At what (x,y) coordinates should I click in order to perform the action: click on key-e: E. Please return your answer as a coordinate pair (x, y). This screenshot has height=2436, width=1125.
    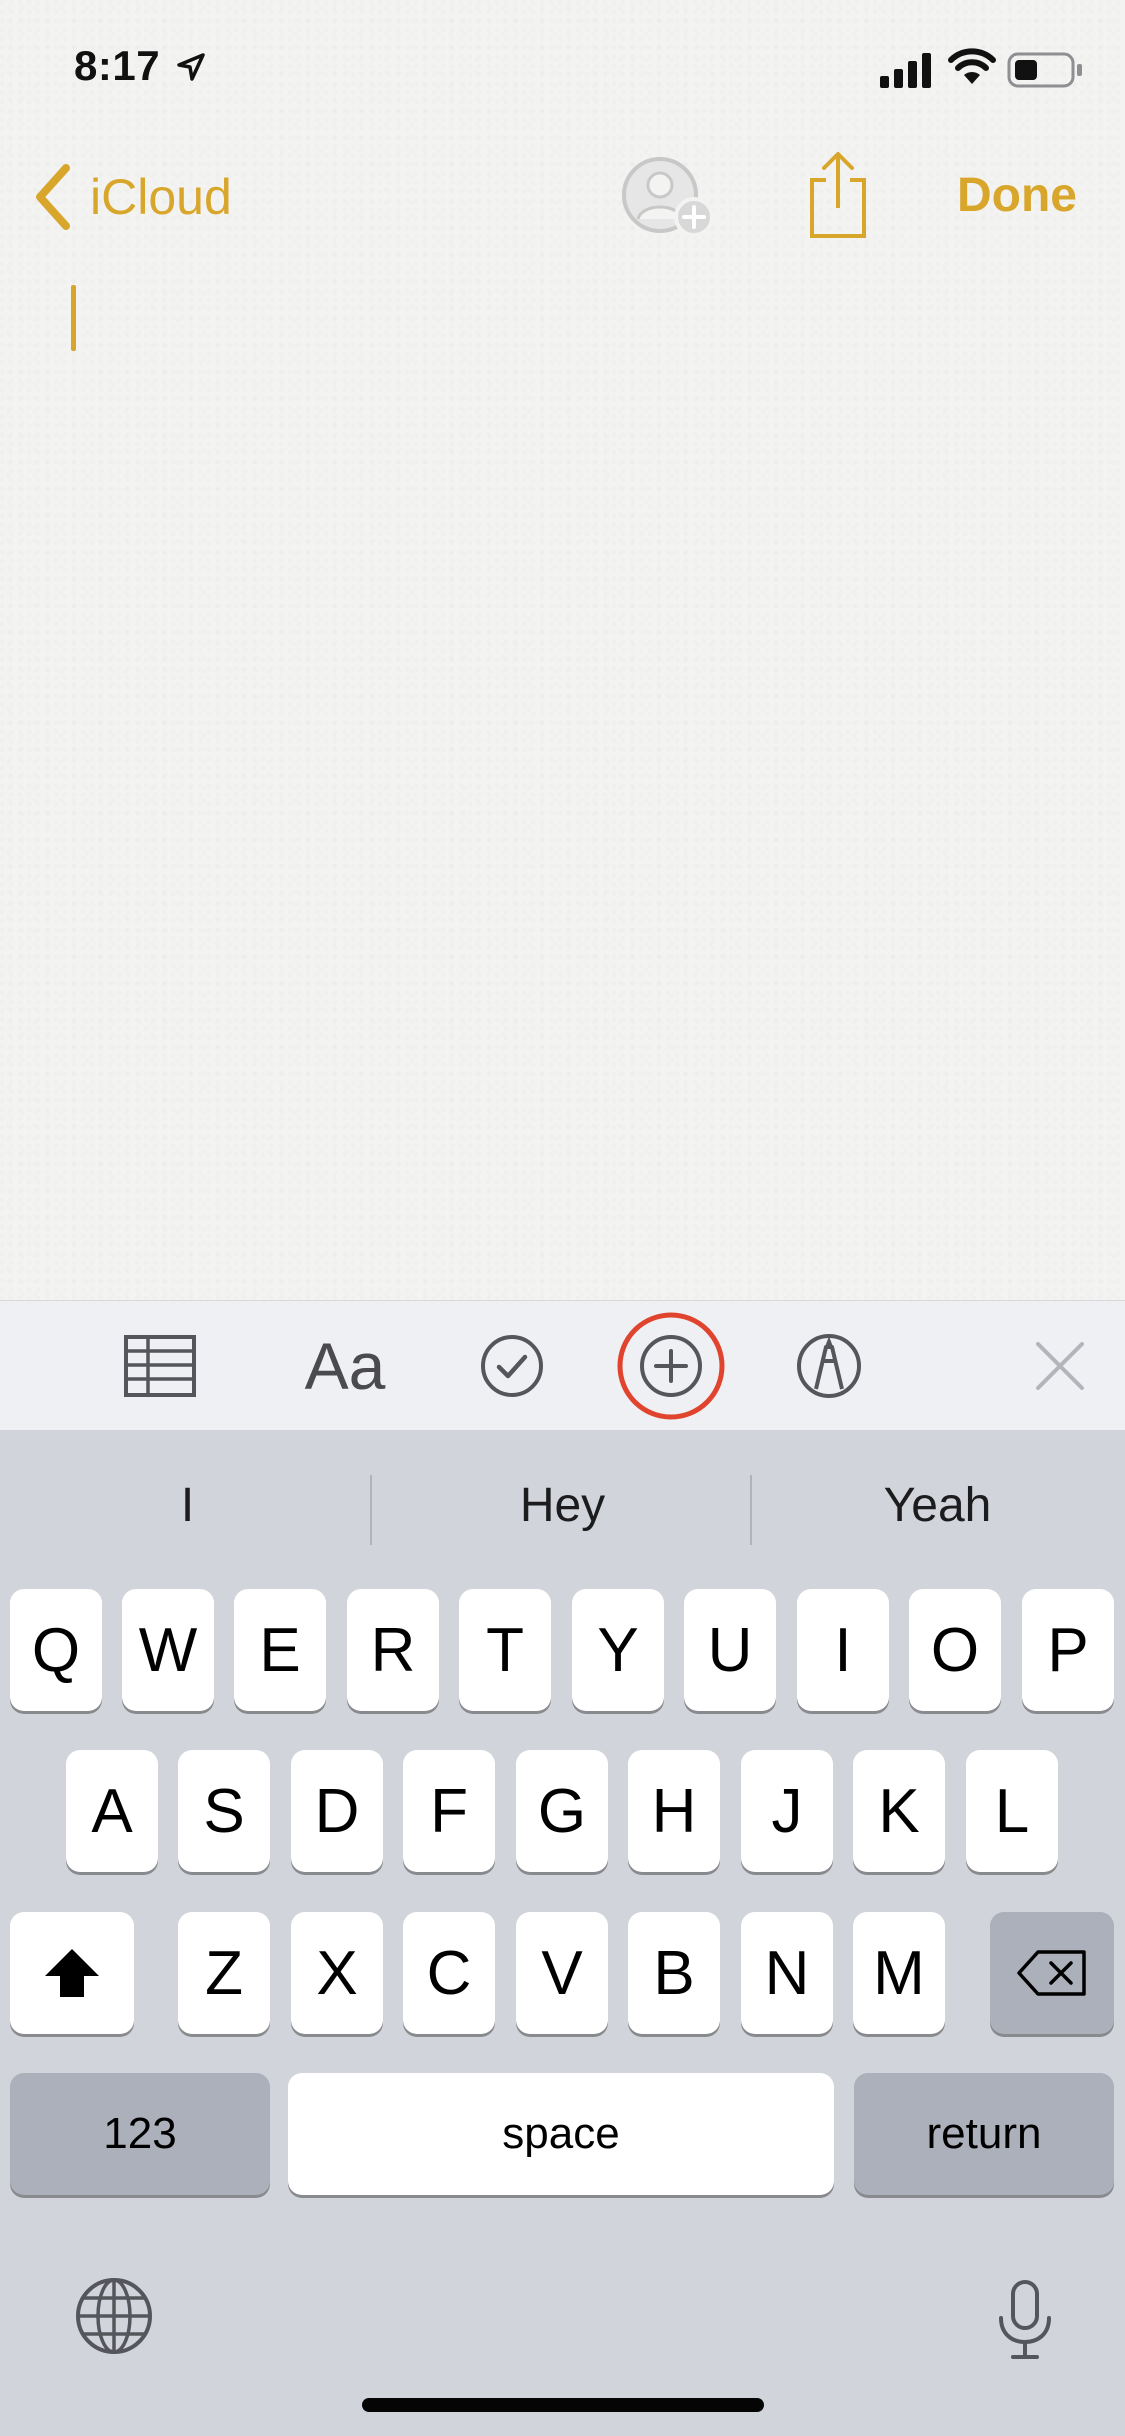
    Looking at the image, I should click on (280, 1650).